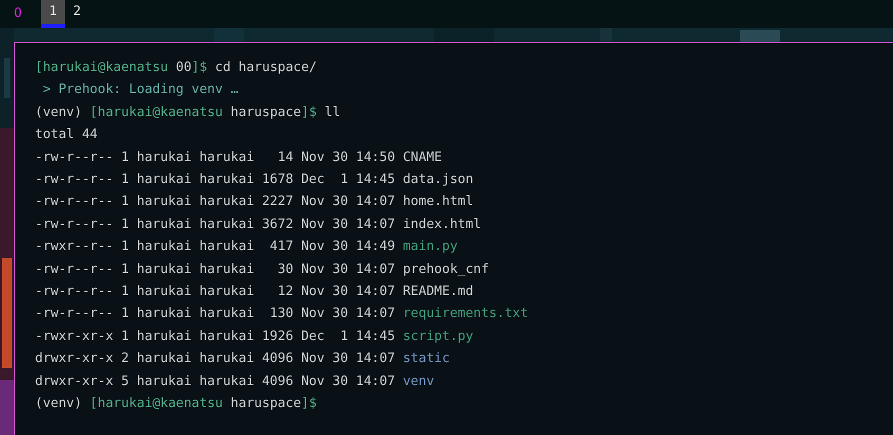 The image size is (893, 435). I want to click on terminal-line: (venv) [harukai@kaenatsu haruspace]$, so click(176, 404).